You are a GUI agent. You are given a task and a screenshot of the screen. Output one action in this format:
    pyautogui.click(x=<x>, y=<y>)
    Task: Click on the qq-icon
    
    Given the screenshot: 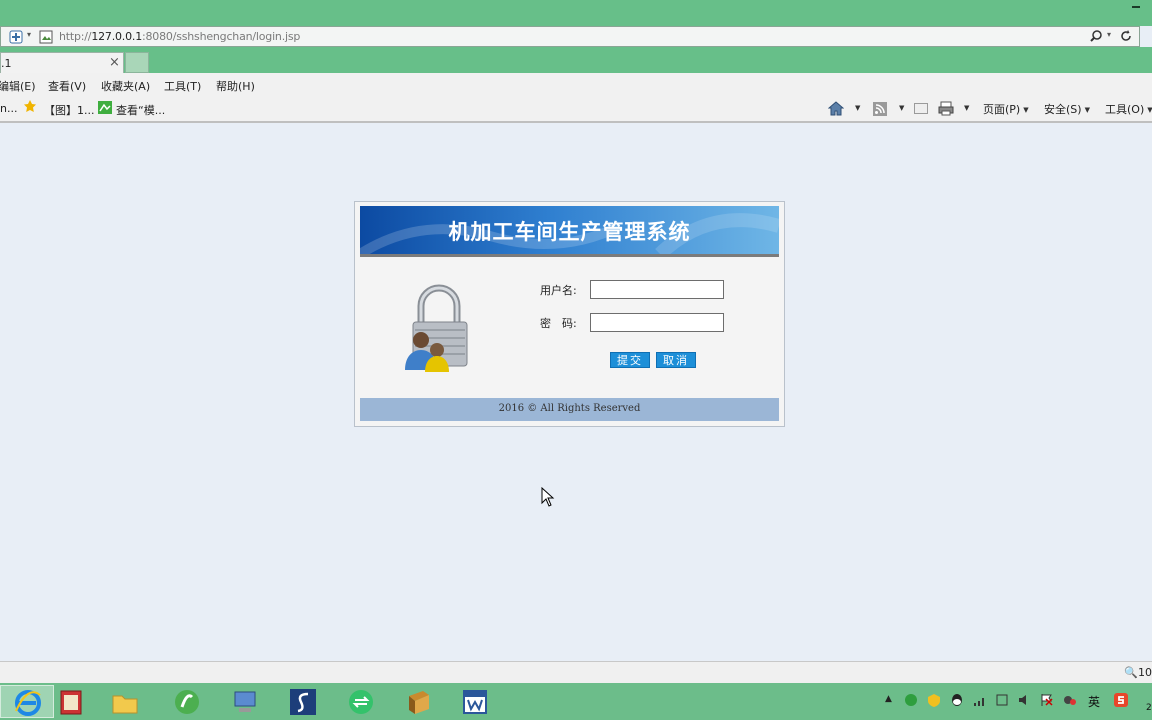 What is the action you would take?
    pyautogui.click(x=957, y=700)
    